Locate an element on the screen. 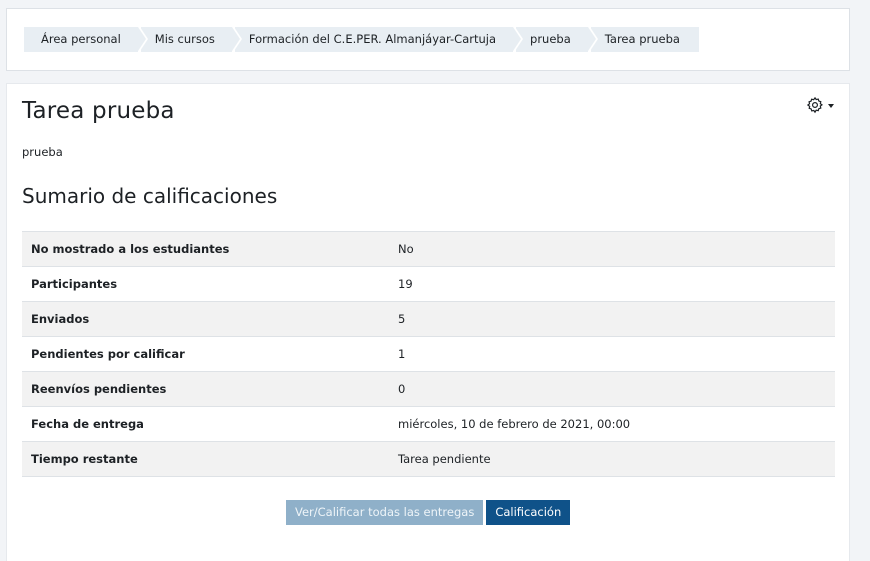  row-label: Fecha de entrega is located at coordinates (205, 424).